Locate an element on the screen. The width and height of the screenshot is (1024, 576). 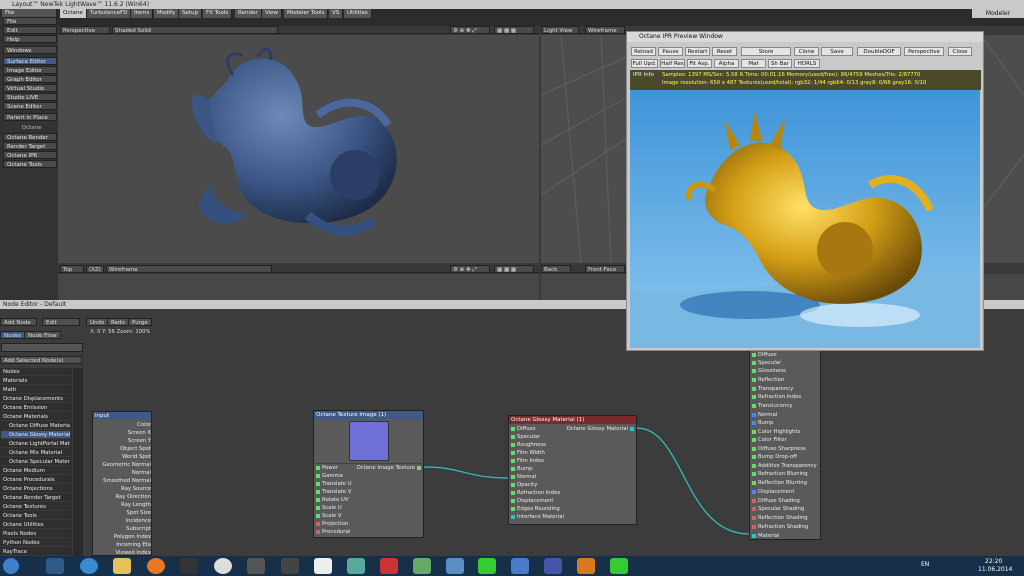
menu-tab-utilities: Utilities is located at coordinates (358, 13).